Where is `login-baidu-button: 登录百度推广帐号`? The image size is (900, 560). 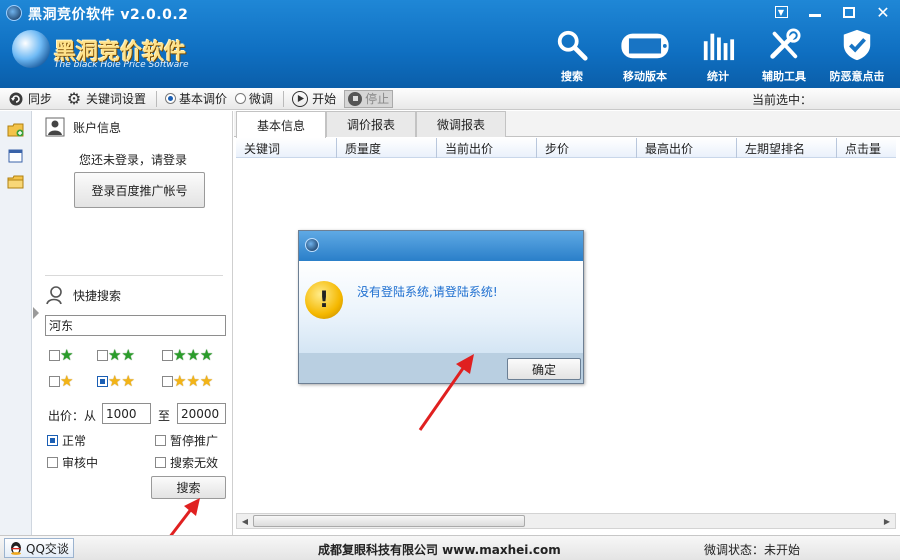
login-baidu-button: 登录百度推广帐号 is located at coordinates (139, 190).